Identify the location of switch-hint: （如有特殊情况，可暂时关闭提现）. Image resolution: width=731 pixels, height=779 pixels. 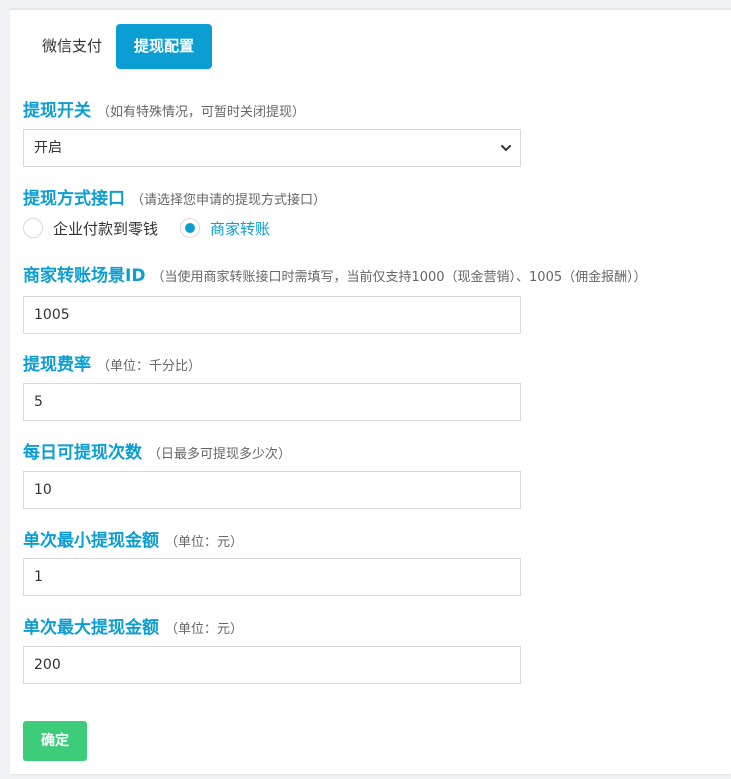
(201, 112).